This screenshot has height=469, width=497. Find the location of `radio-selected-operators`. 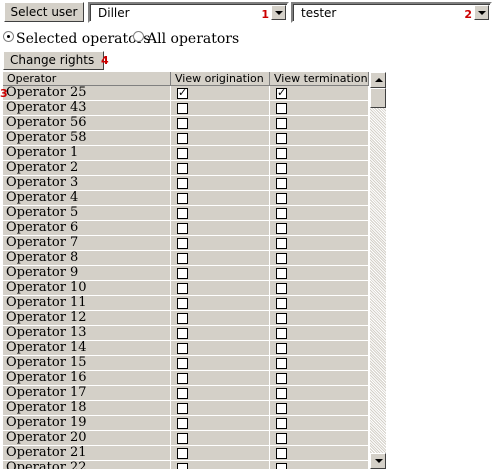

radio-selected-operators is located at coordinates (8, 36).